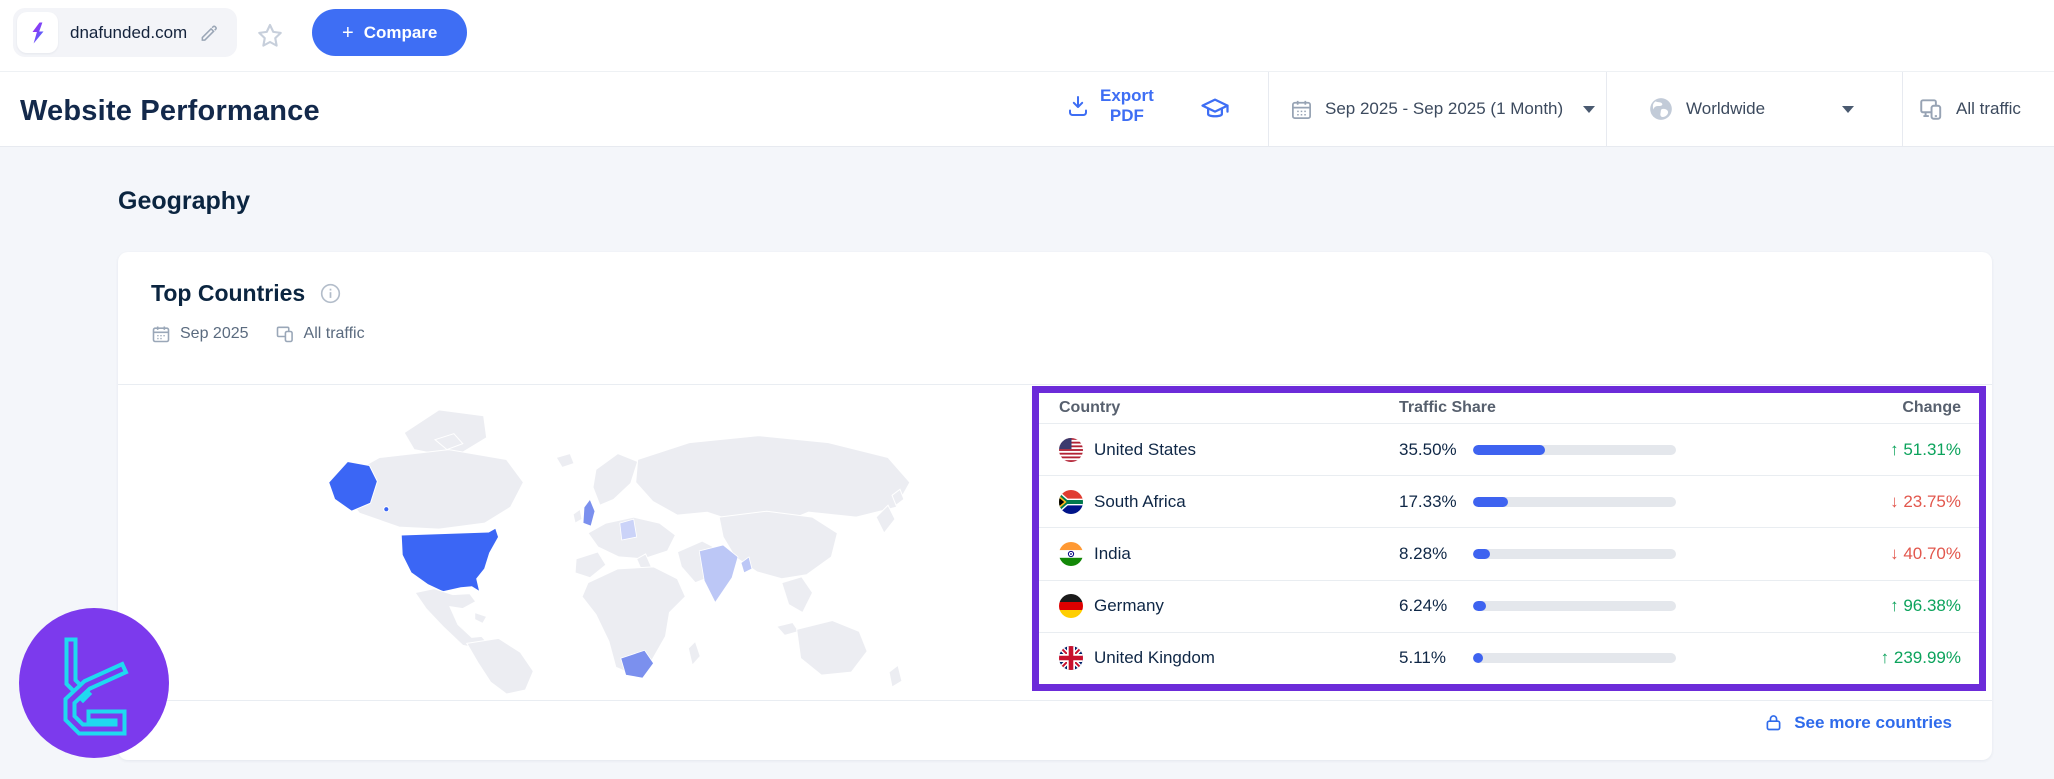  What do you see at coordinates (1423, 553) in the screenshot?
I see `traffic-share-value: 8.28%` at bounding box center [1423, 553].